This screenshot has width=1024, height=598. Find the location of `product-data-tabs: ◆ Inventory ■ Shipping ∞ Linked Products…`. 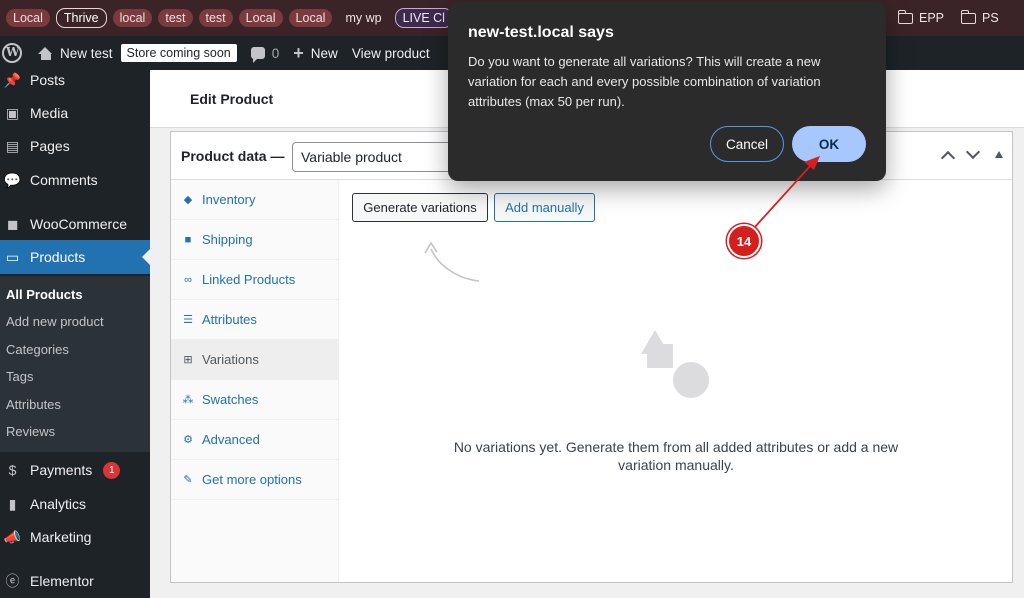

product-data-tabs: ◆ Inventory ■ Shipping ∞ Linked Products… is located at coordinates (255, 381).